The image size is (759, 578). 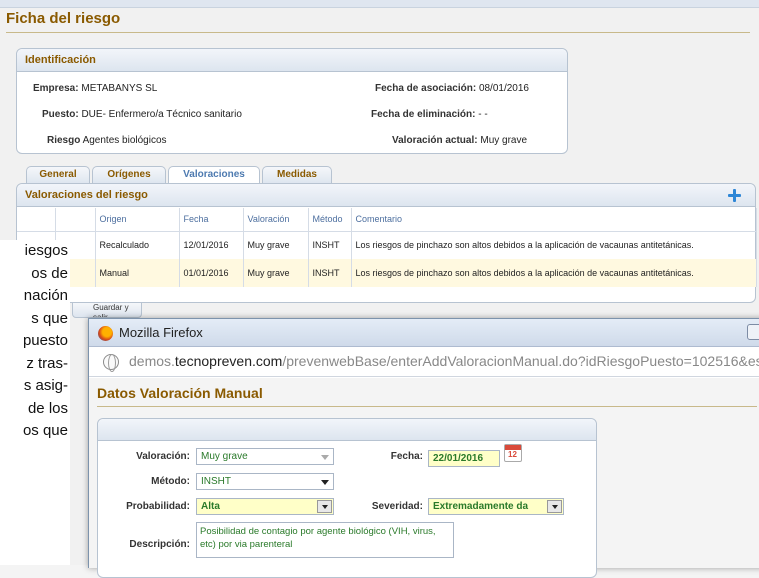 I want to click on fecha-eliminacion-row: Fecha de eliminación: - -, so click(x=429, y=114).